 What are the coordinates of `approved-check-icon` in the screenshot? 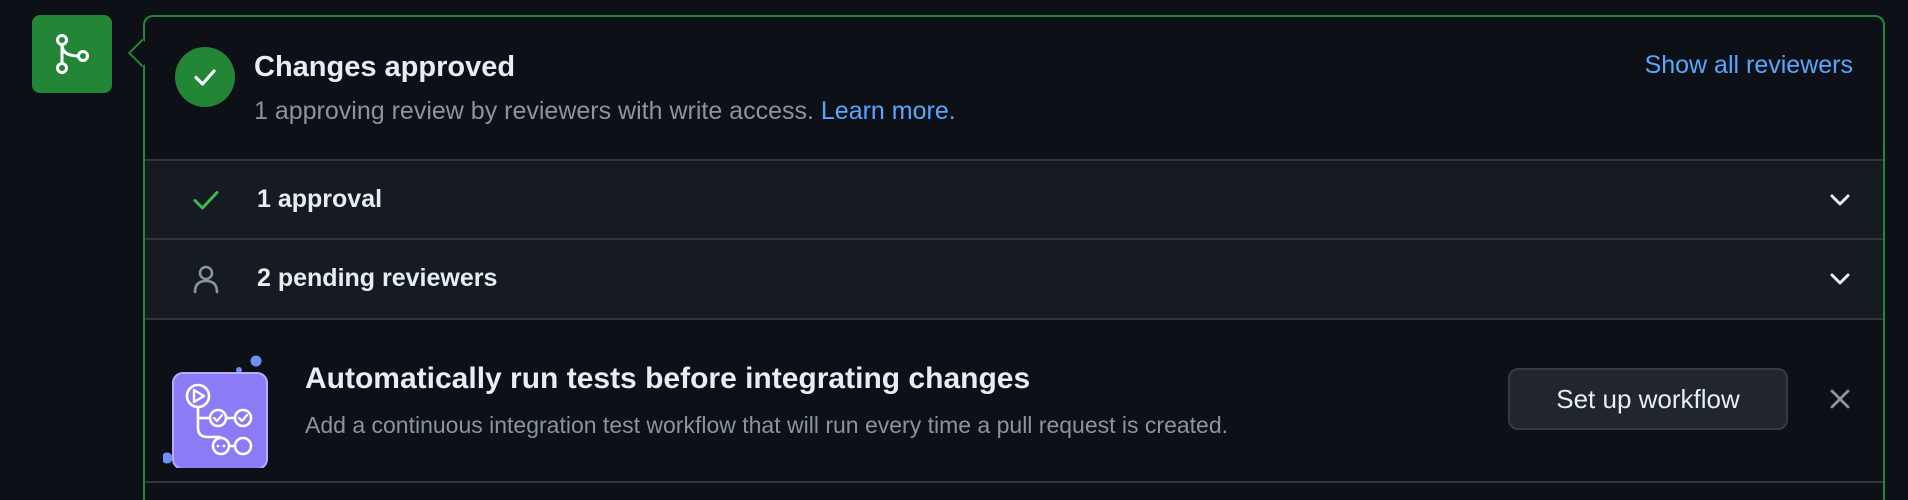 It's located at (205, 77).